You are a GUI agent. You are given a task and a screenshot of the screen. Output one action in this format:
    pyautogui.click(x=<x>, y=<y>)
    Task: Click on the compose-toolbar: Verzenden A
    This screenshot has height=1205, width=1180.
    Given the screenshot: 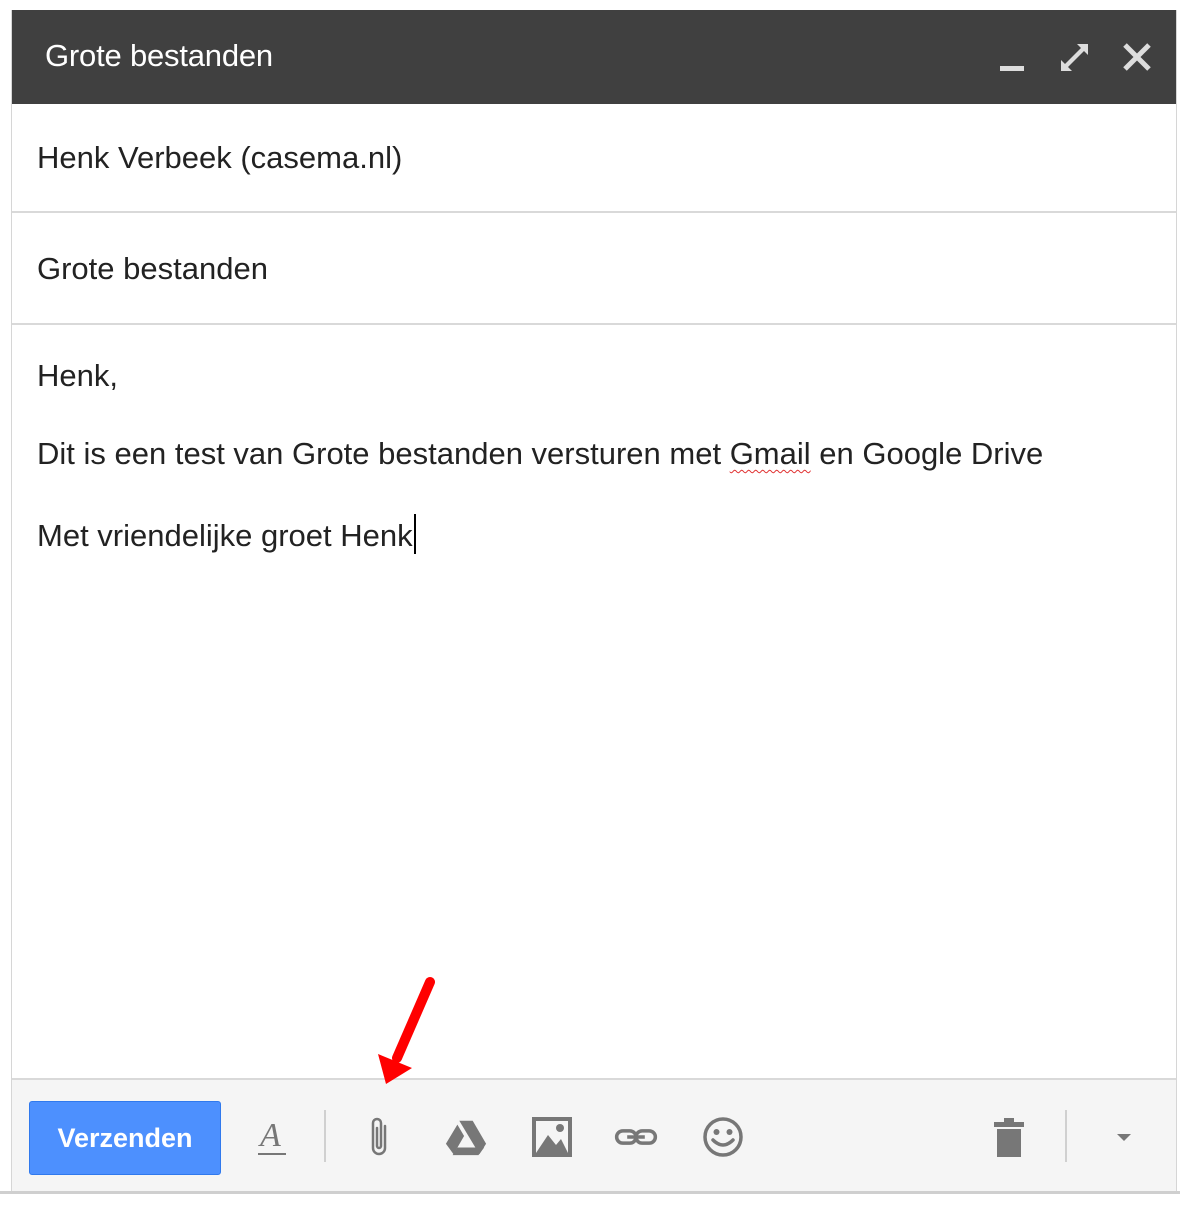 What is the action you would take?
    pyautogui.click(x=594, y=1134)
    